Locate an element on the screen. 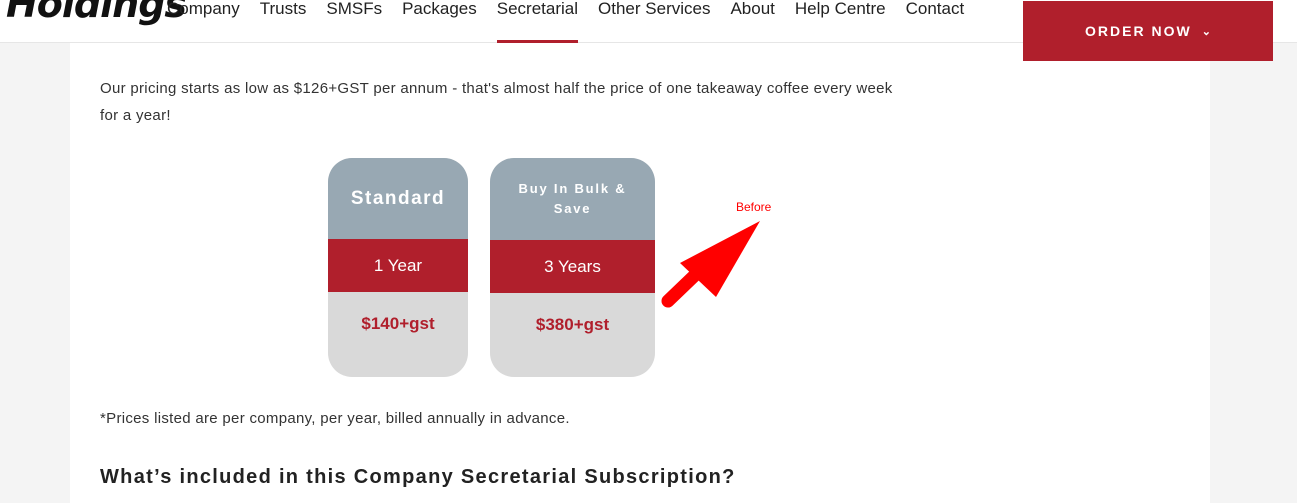 The image size is (1297, 503). arrow-icon is located at coordinates (710, 264).